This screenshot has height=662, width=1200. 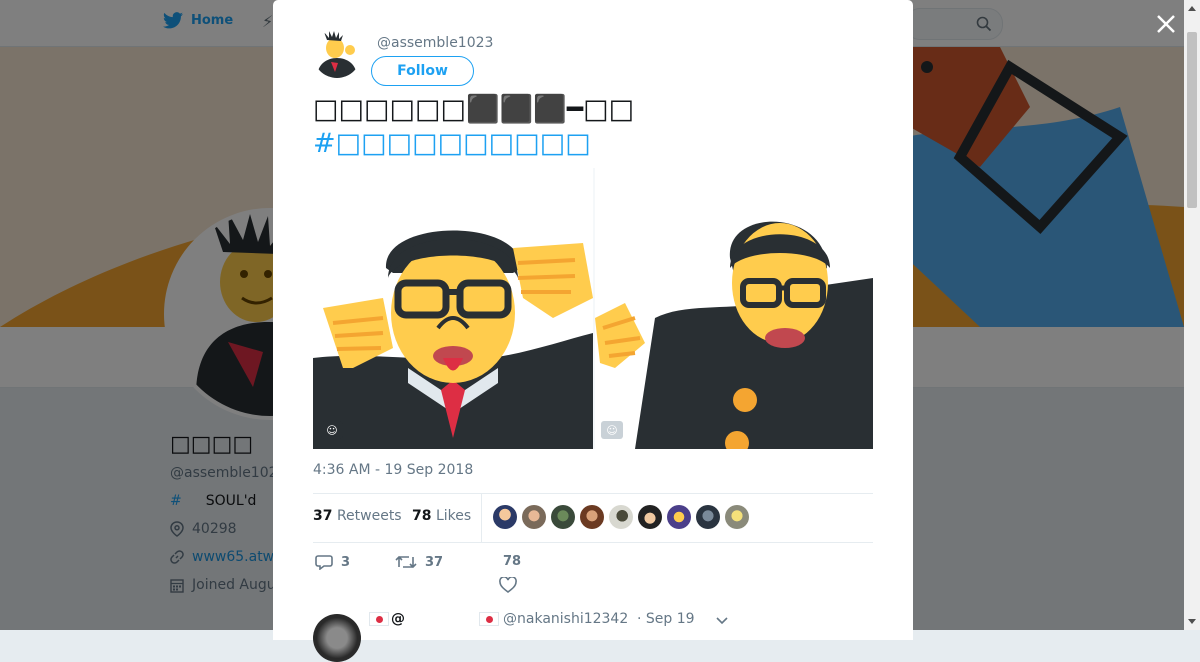 What do you see at coordinates (422, 516) in the screenshot?
I see `likes-count: 78` at bounding box center [422, 516].